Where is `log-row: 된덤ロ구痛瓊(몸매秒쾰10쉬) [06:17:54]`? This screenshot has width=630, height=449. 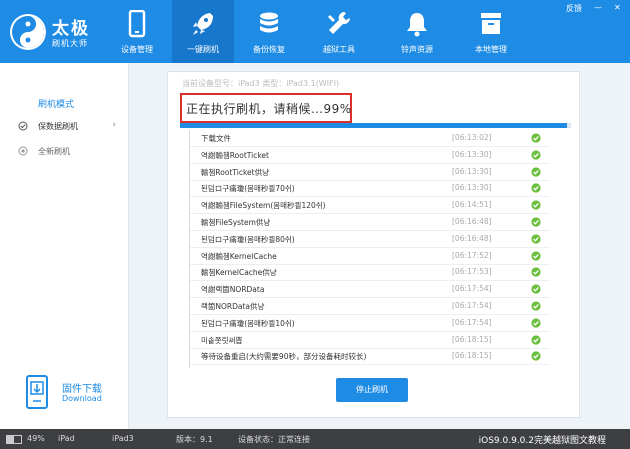
log-row: 된덤ロ구痛瓊(몸매秒쾰10쉬) [06:17:54] is located at coordinates (370, 323).